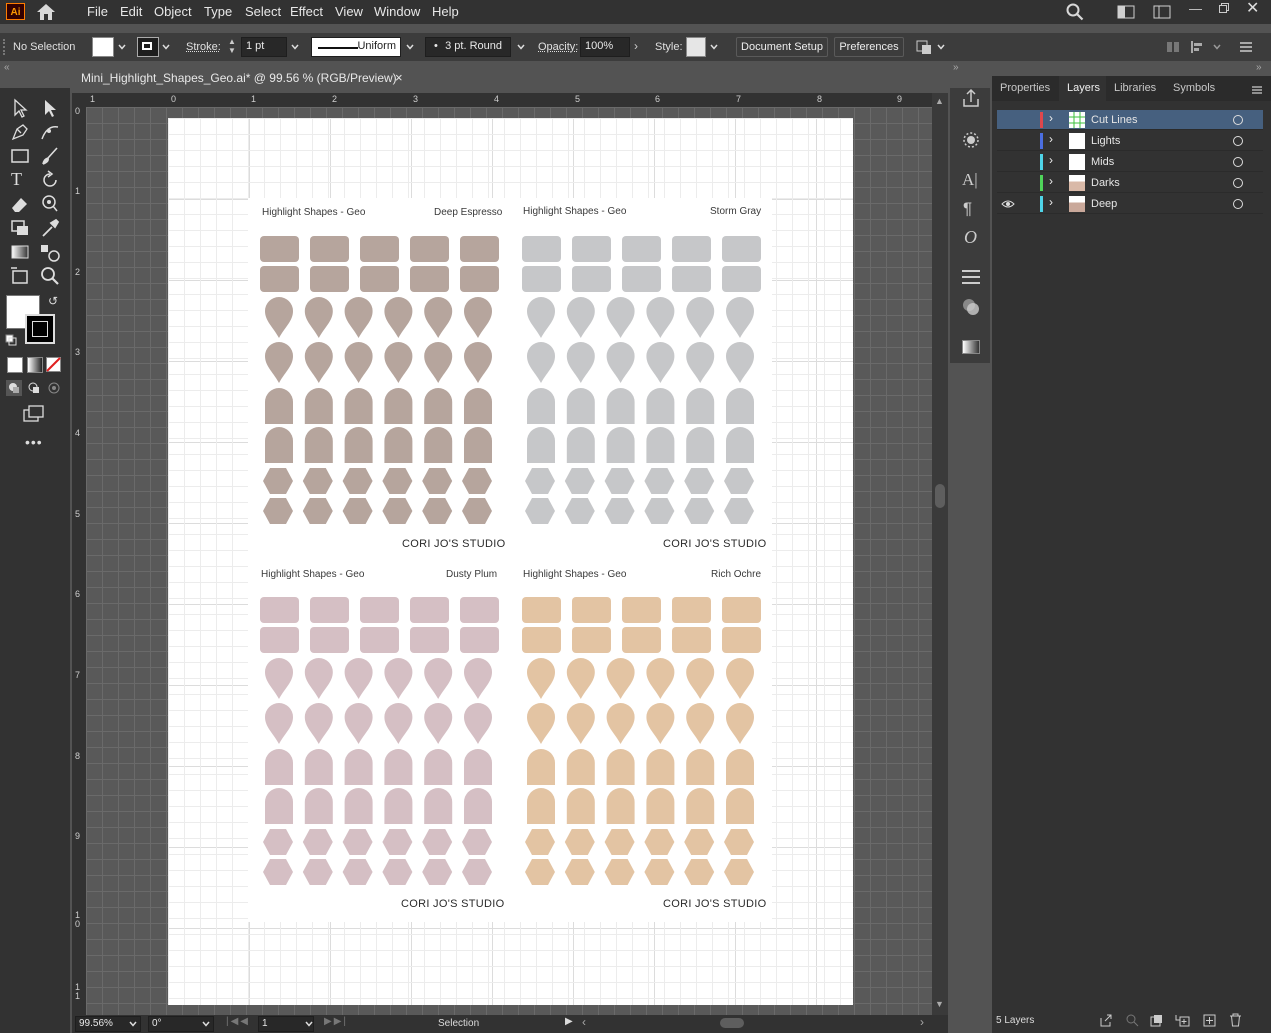  I want to click on none-mode-icon, so click(53, 364).